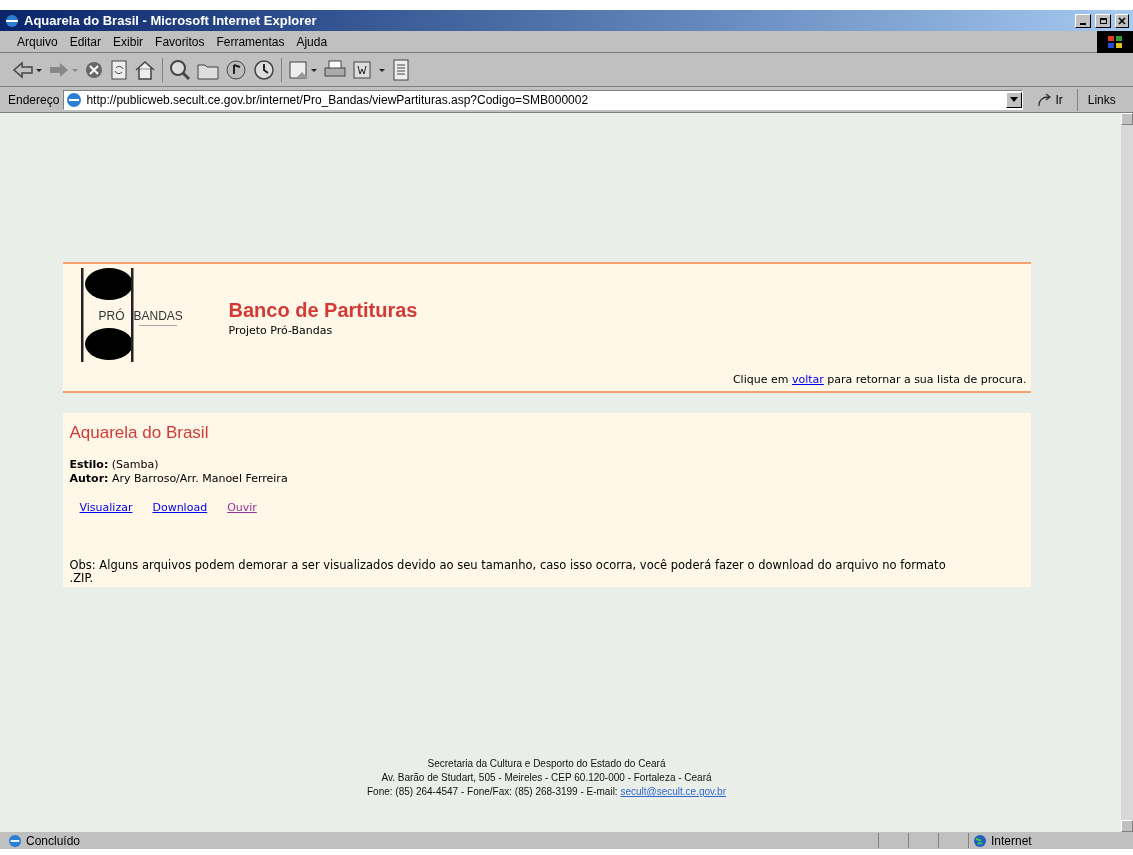 The width and height of the screenshot is (1133, 855). I want to click on menu-item: Ferramentas, so click(250, 41).